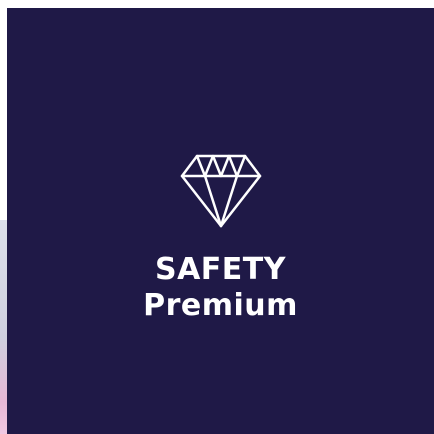 The width and height of the screenshot is (434, 434). Describe the element at coordinates (220, 269) in the screenshot. I see `card-title-line-1: SAFETY` at that location.